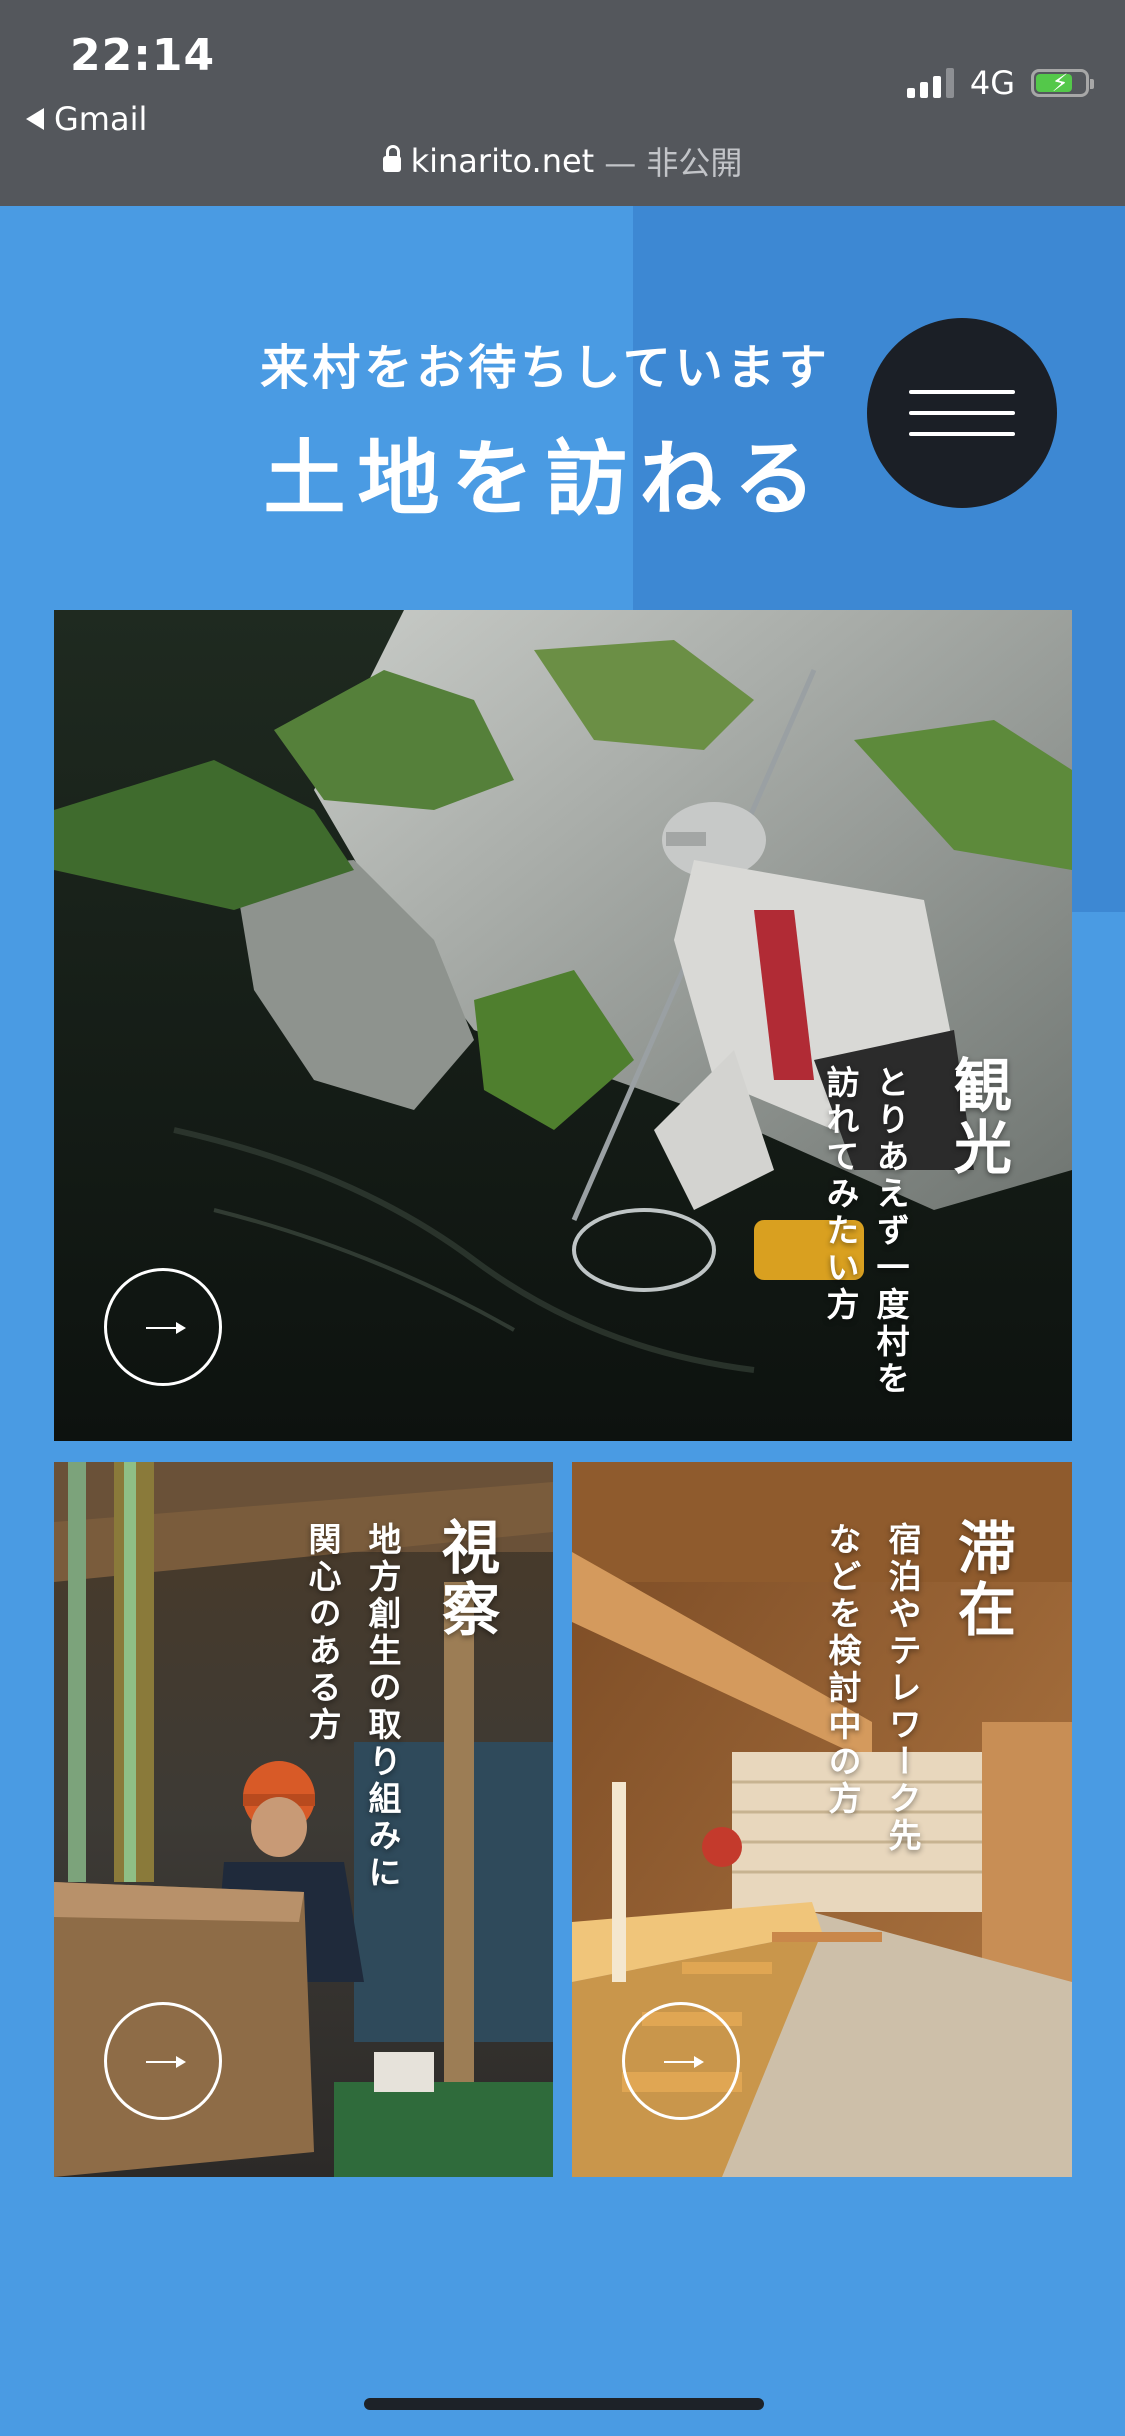 Image resolution: width=1125 pixels, height=2436 pixels. What do you see at coordinates (101, 119) in the screenshot?
I see `back-app-label: Gmail` at bounding box center [101, 119].